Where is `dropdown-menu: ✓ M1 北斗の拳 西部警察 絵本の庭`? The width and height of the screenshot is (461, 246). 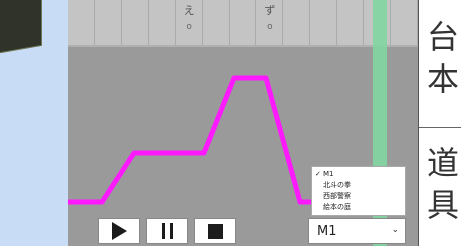 dropdown-menu: ✓ M1 北斗の拳 西部警察 絵本の庭 is located at coordinates (358, 191).